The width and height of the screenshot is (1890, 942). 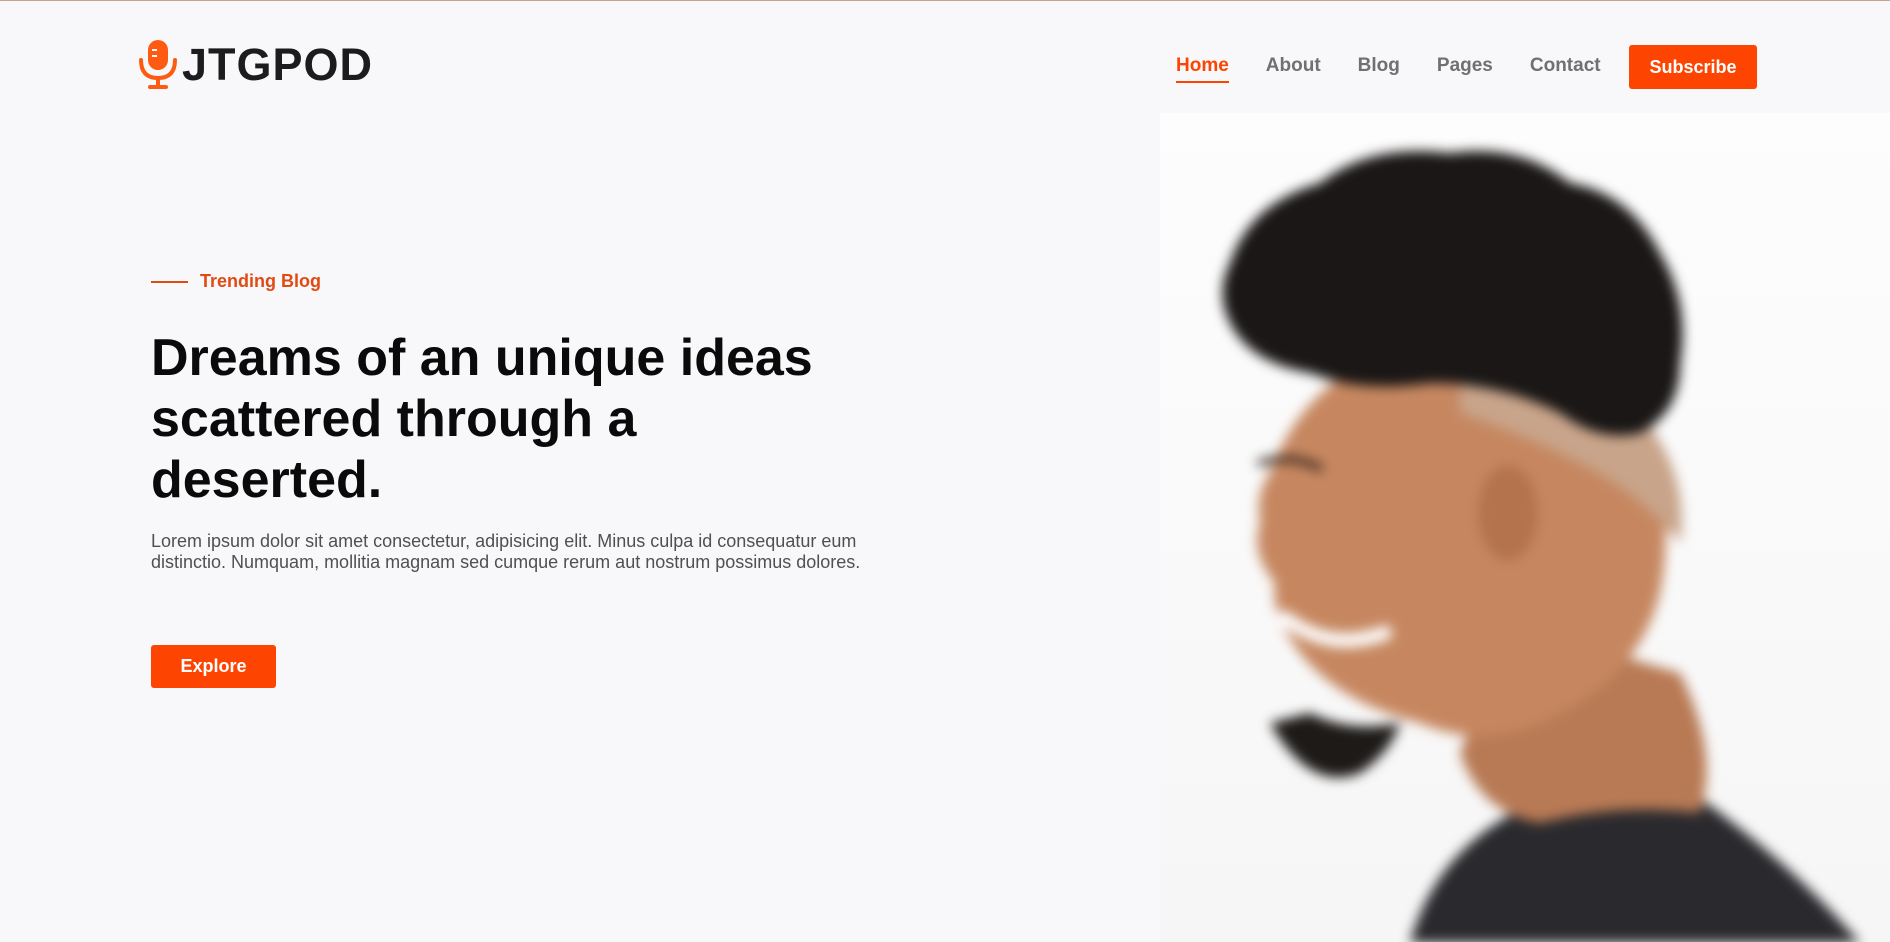 What do you see at coordinates (1465, 68) in the screenshot?
I see `nav-pages: Pages` at bounding box center [1465, 68].